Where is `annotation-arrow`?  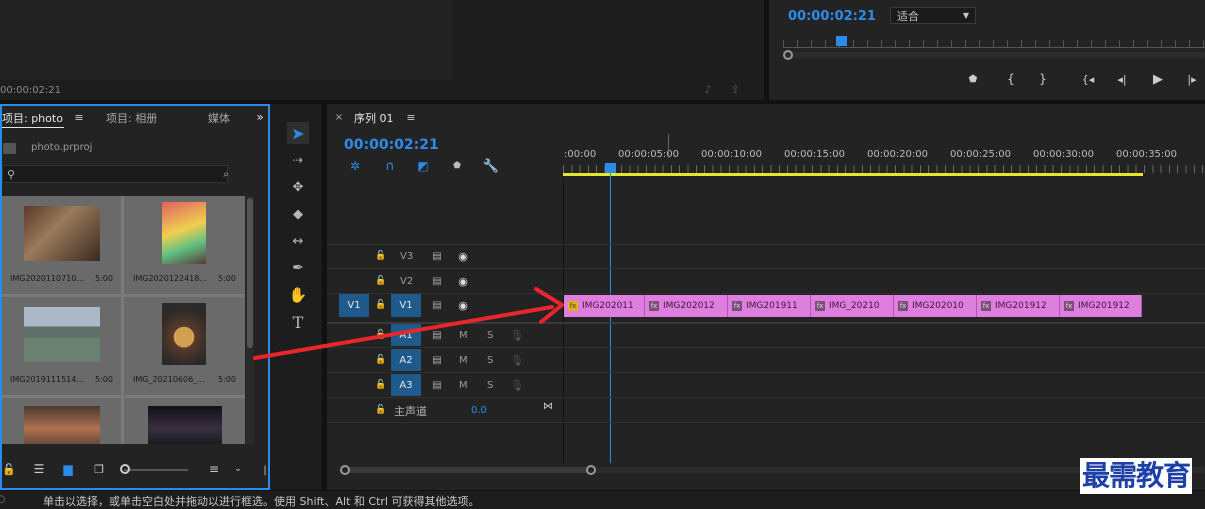 annotation-arrow is located at coordinates (408, 323).